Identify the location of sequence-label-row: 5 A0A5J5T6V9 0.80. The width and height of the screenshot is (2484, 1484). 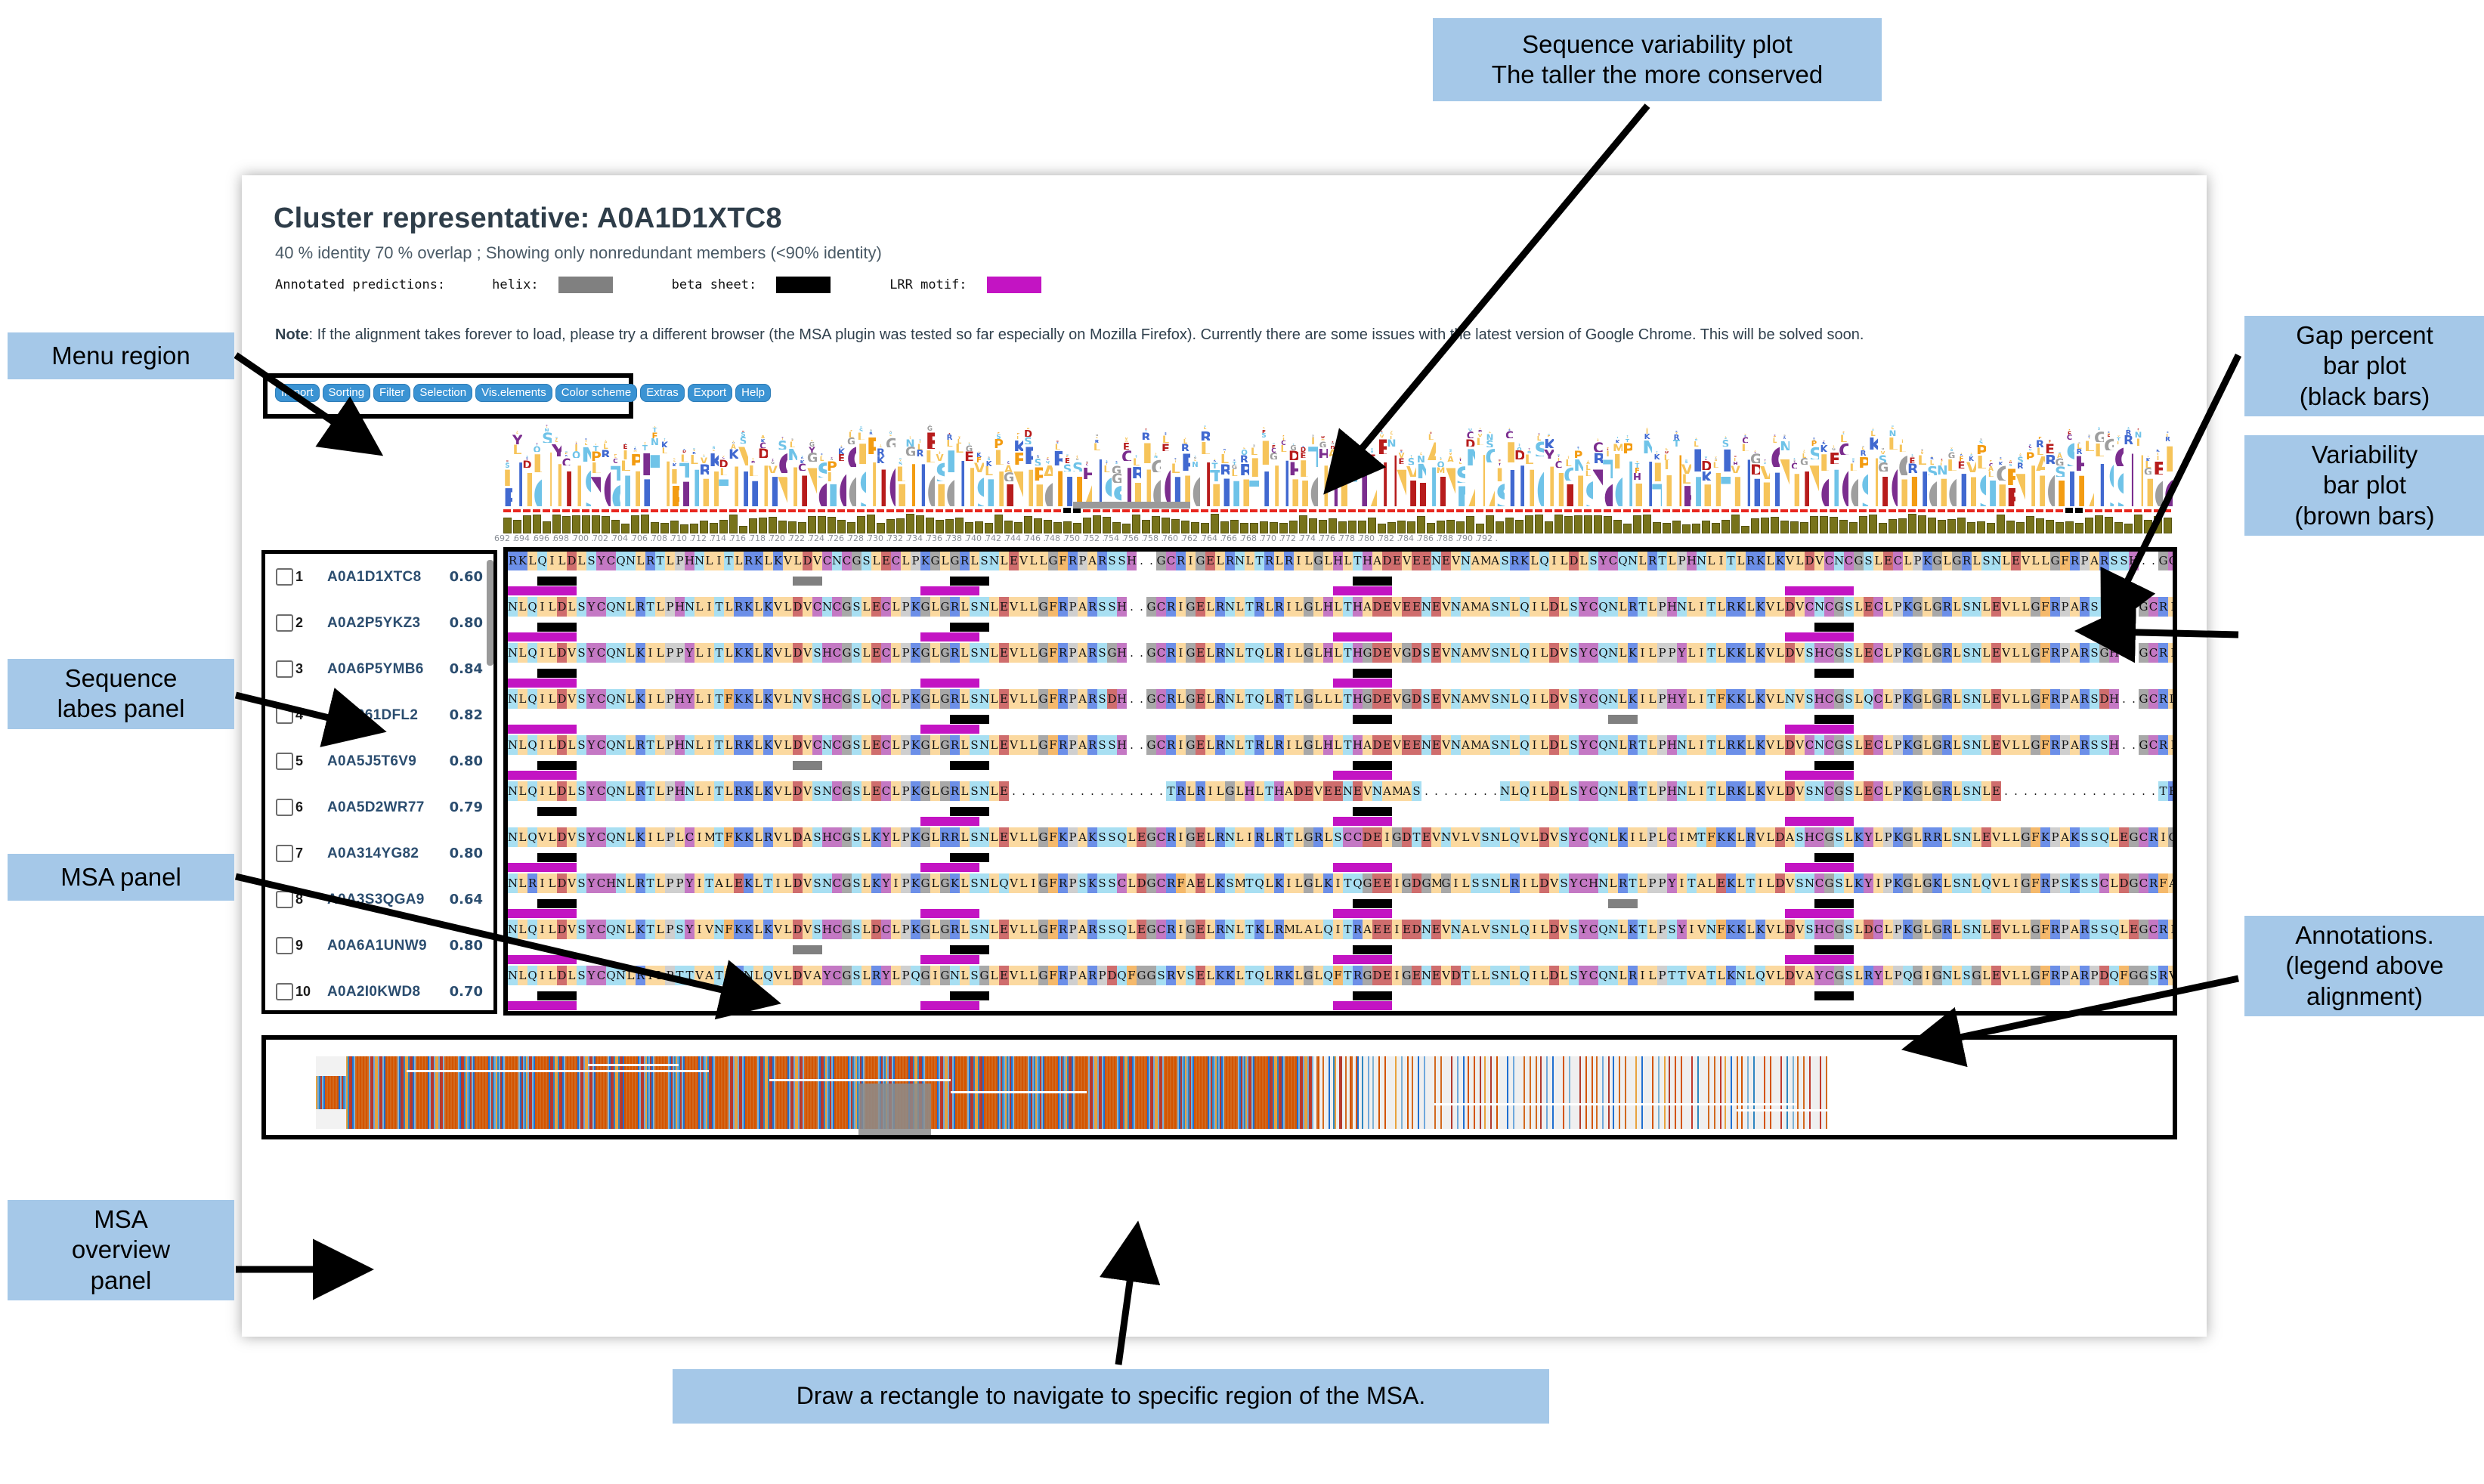
(379, 761).